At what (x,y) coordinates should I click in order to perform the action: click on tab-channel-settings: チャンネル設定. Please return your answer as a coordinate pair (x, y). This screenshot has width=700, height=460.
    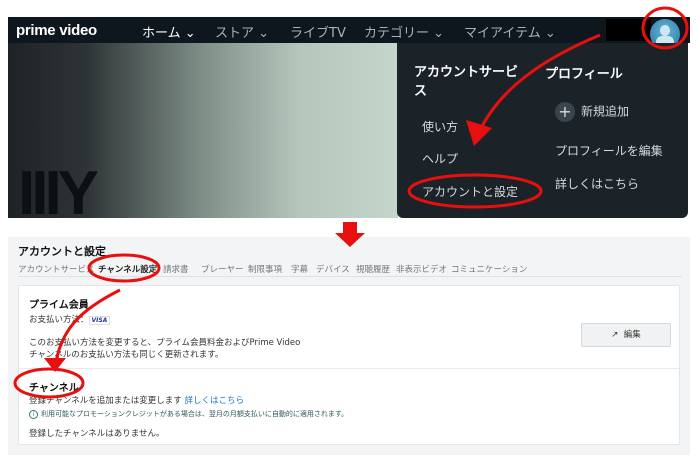
    Looking at the image, I should click on (127, 269).